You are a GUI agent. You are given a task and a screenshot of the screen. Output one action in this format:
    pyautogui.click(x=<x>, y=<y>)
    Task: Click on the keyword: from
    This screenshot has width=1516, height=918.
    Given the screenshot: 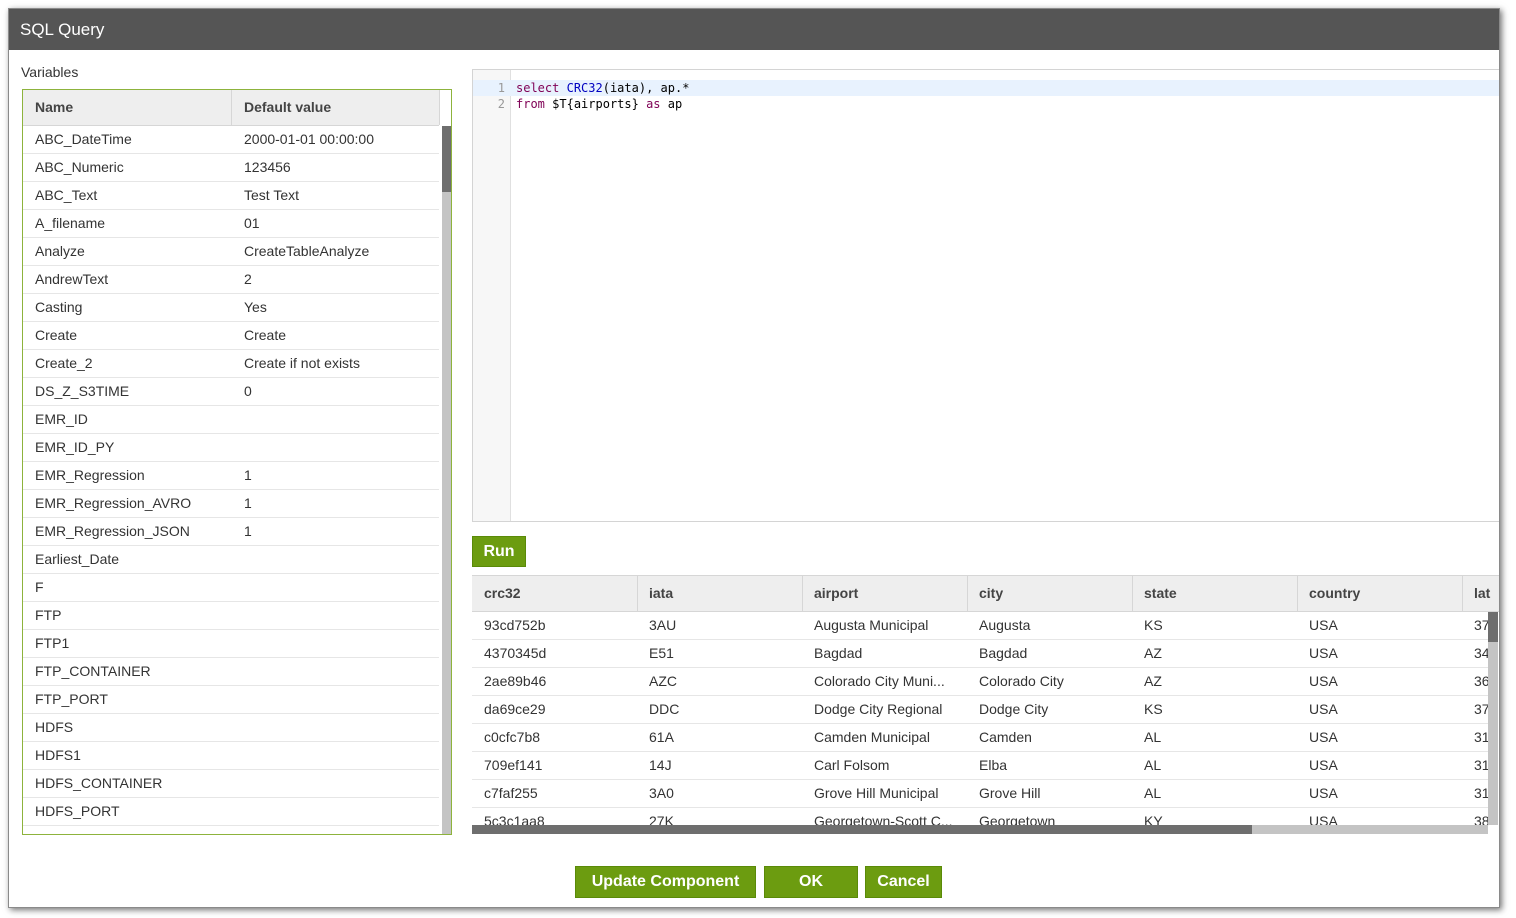 What is the action you would take?
    pyautogui.click(x=530, y=104)
    